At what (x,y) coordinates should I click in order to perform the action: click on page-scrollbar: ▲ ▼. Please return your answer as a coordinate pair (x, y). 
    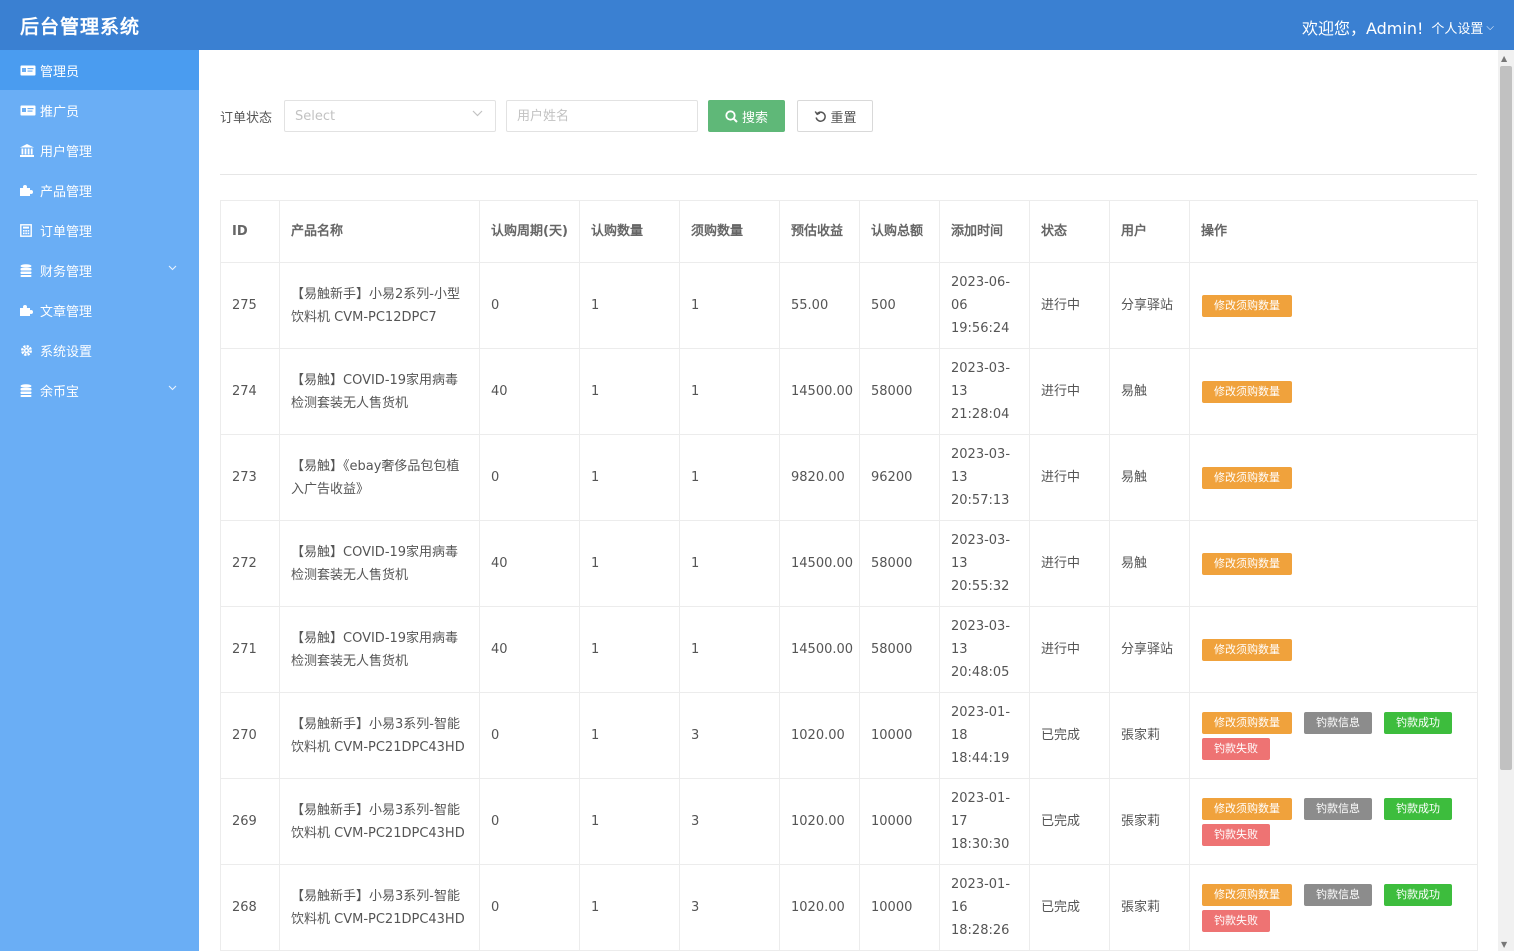
    Looking at the image, I should click on (1506, 500).